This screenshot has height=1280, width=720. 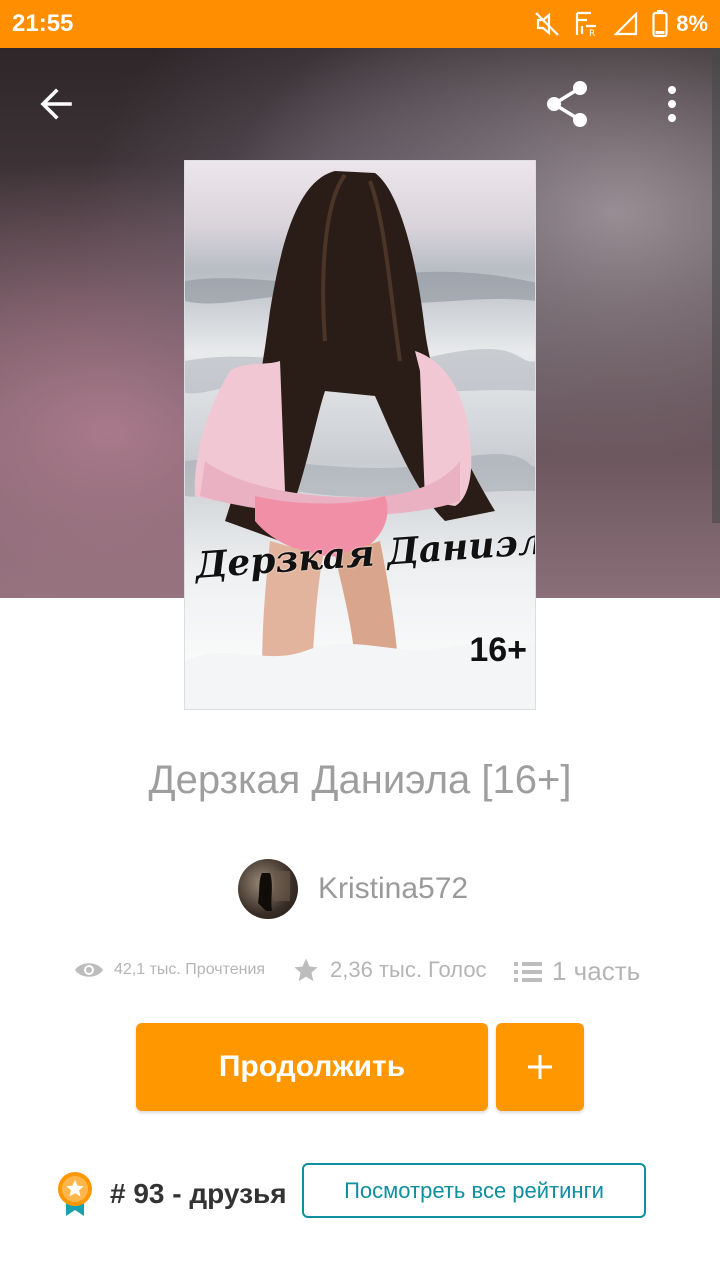 I want to click on plus-icon, so click(x=540, y=1067).